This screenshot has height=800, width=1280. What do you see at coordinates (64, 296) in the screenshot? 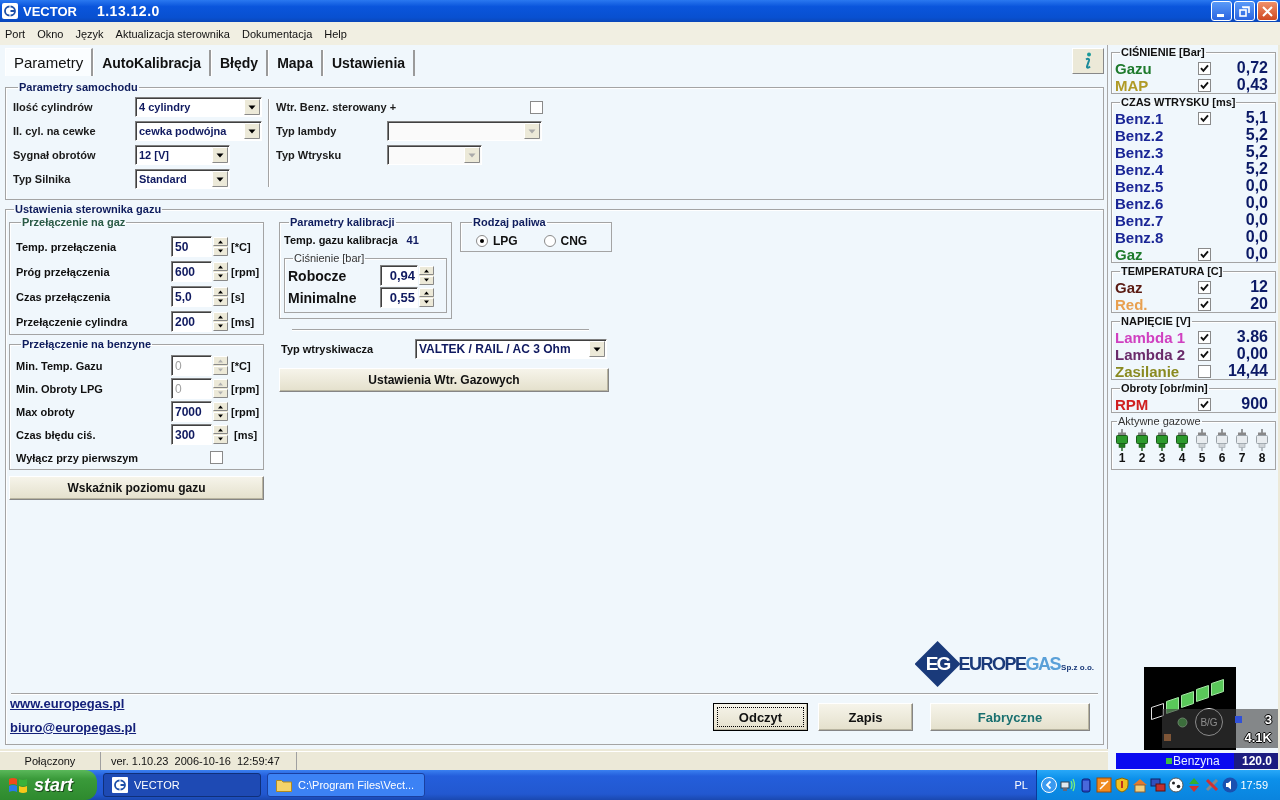
I see `field-label: Czas przełączenia` at bounding box center [64, 296].